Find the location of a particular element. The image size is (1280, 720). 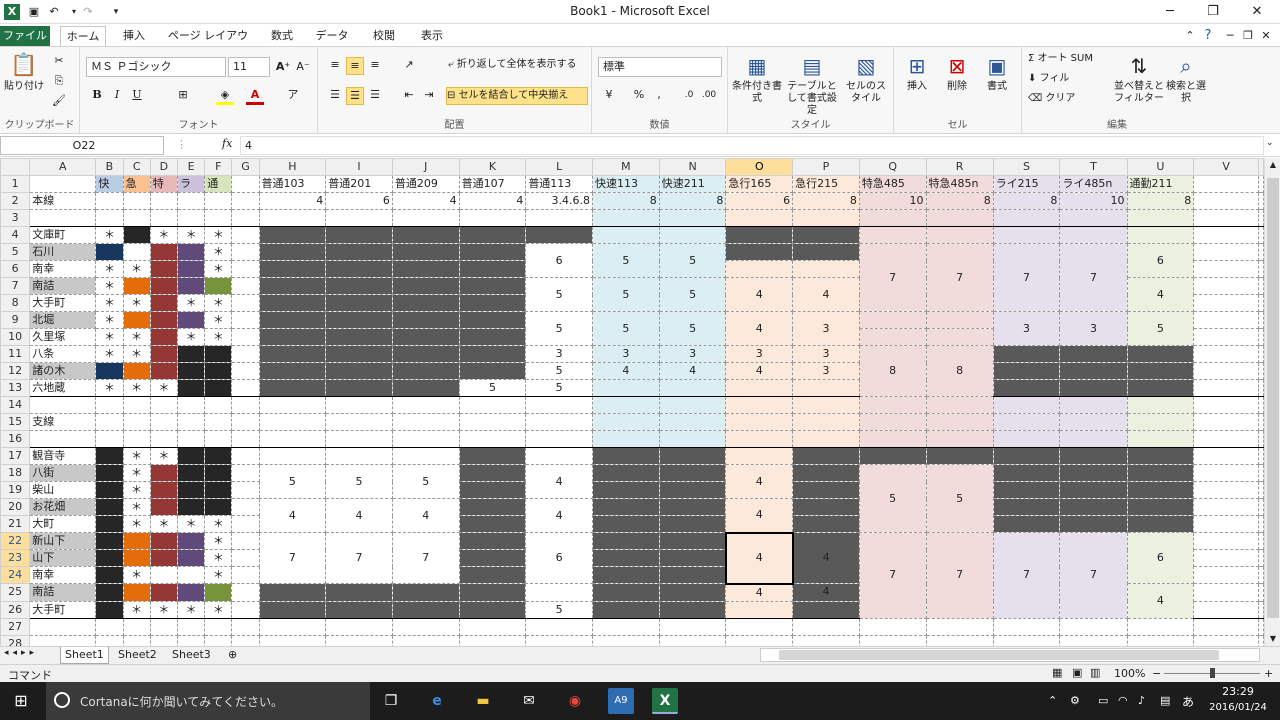

edge-icon: e is located at coordinates (437, 701).